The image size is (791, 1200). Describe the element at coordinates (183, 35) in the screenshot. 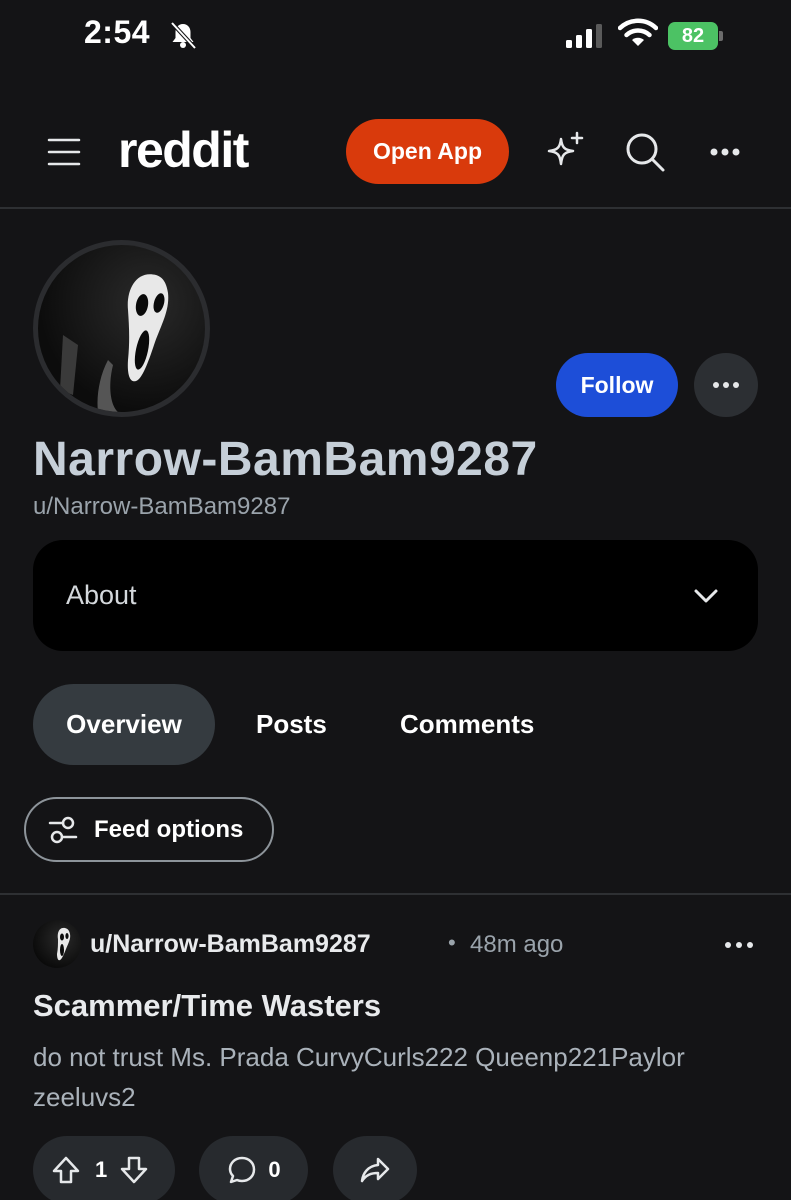

I see `bell-off-icon` at that location.